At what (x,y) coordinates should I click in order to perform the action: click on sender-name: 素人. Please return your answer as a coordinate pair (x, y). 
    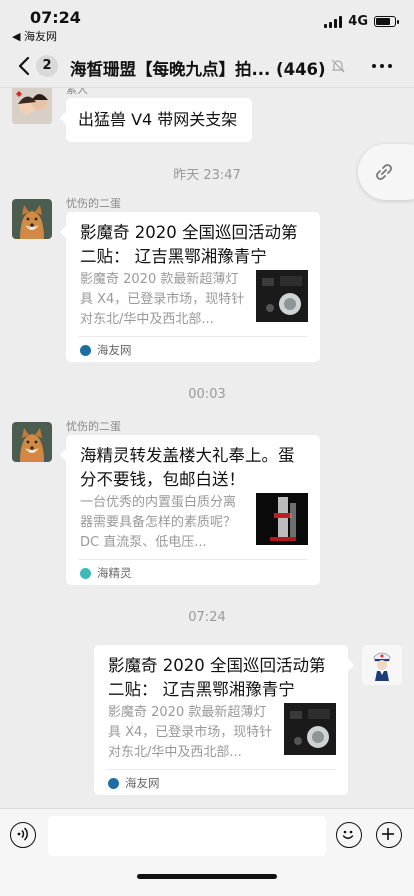
    Looking at the image, I should click on (77, 92).